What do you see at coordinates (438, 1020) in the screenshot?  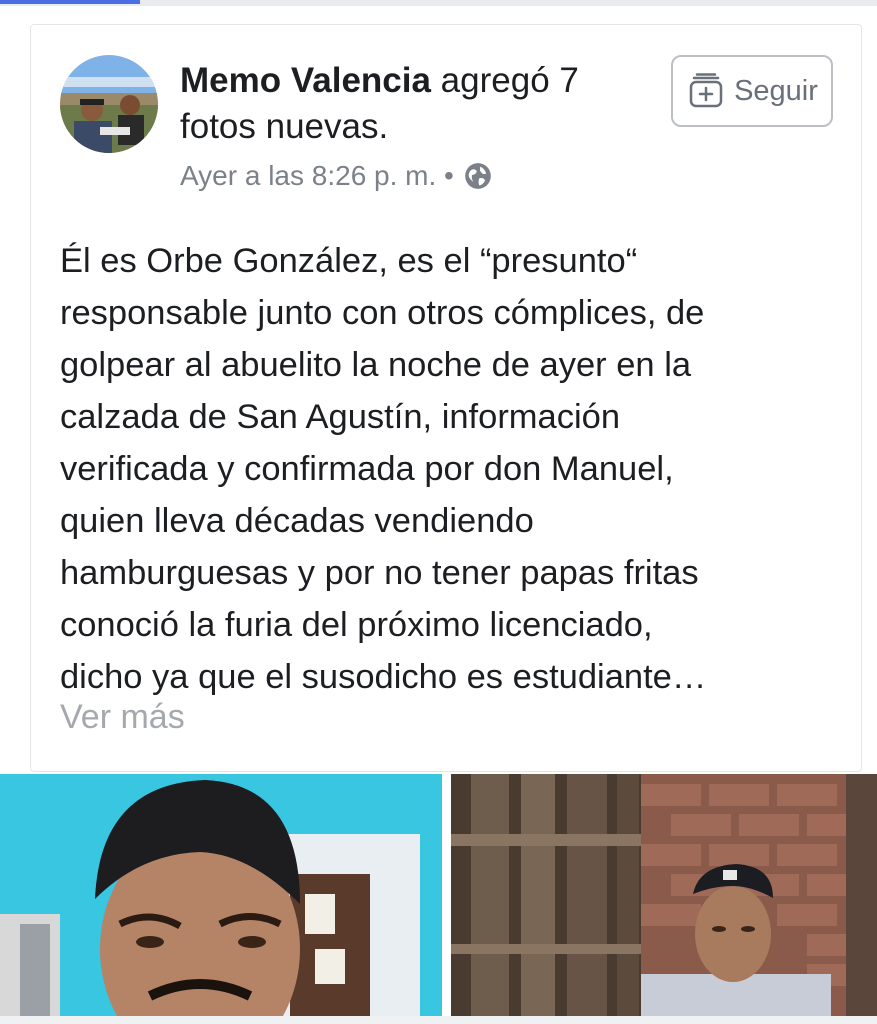 I see `bottom-divider` at bounding box center [438, 1020].